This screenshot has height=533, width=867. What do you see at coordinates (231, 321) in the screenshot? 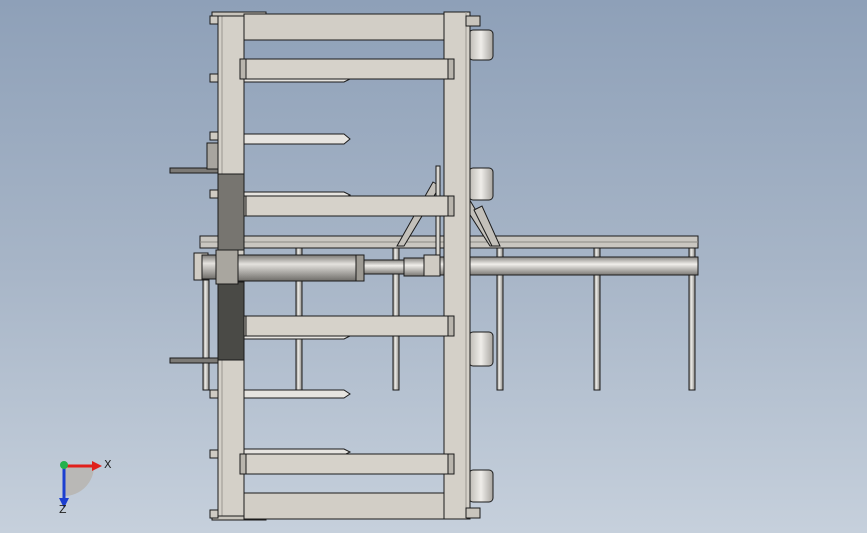
I see `mount-block-lower` at bounding box center [231, 321].